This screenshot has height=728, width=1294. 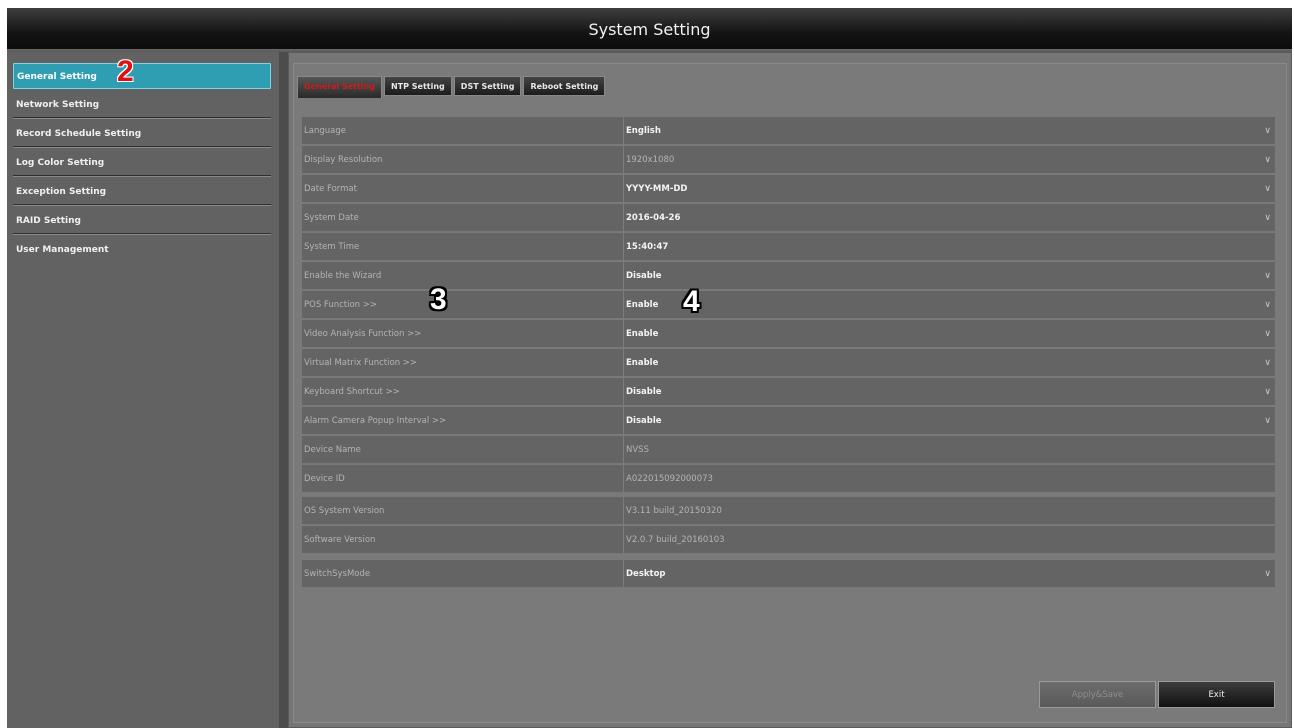 What do you see at coordinates (438, 299) in the screenshot?
I see `annotation-marker-3: 3` at bounding box center [438, 299].